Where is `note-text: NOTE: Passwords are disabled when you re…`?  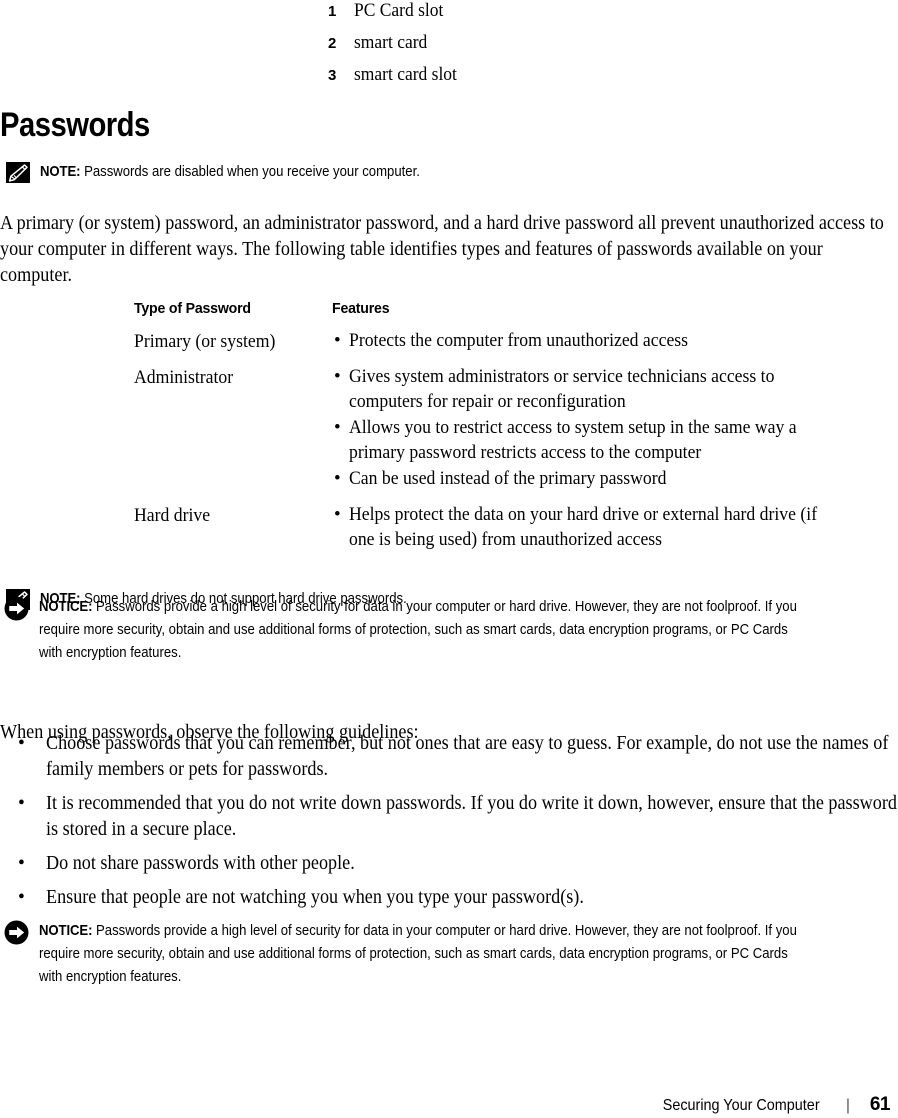 note-text: NOTE: Passwords are disabled when you re… is located at coordinates (411, 172).